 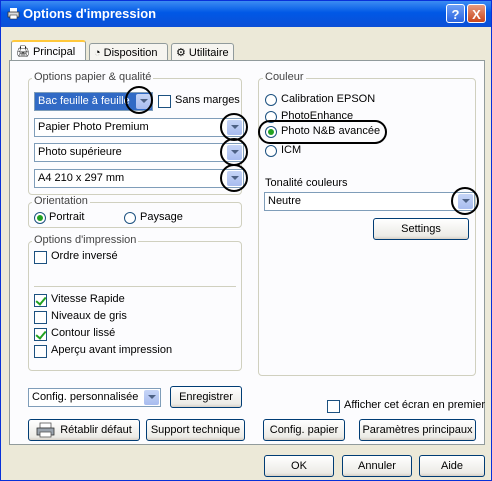 I want to click on ok-button: OK, so click(x=299, y=466).